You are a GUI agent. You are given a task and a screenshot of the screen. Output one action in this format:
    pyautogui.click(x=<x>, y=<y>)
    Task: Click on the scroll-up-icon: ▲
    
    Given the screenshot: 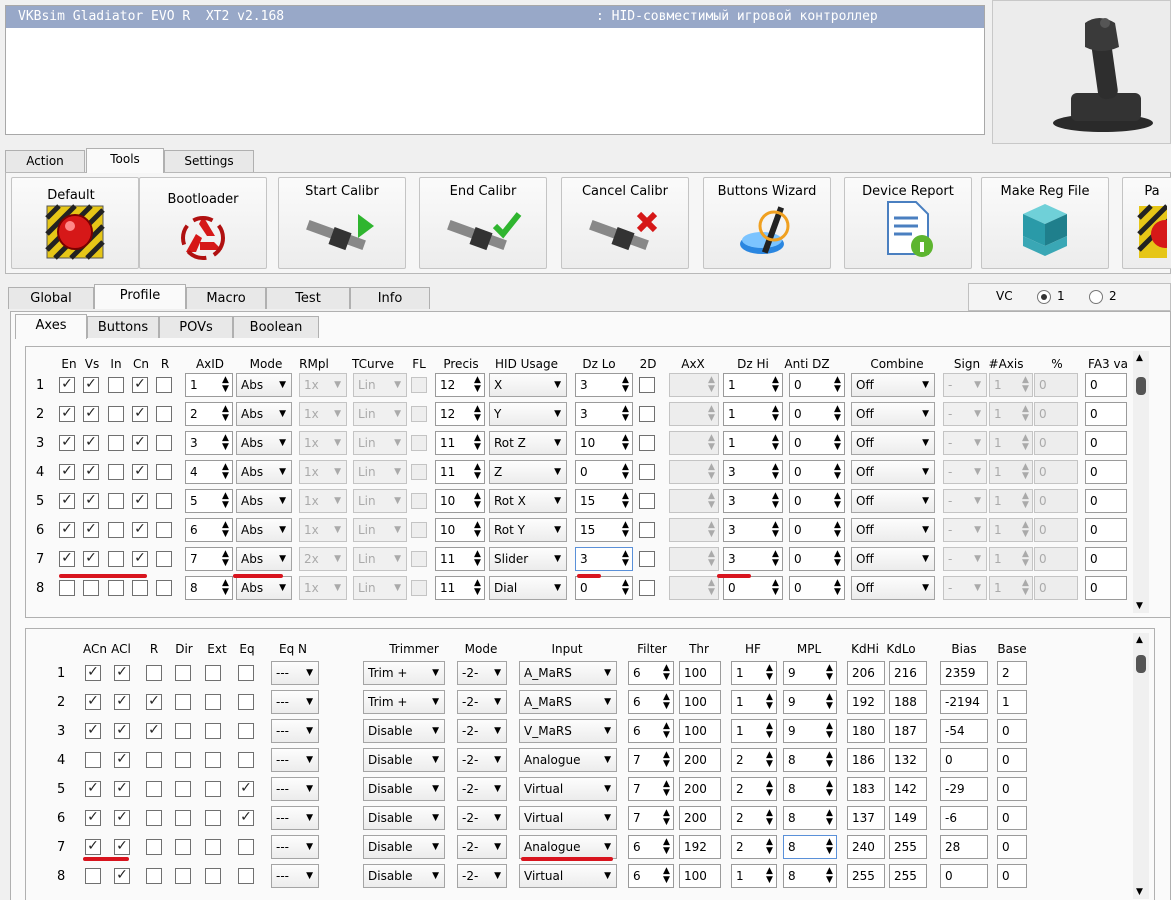 What is the action you would take?
    pyautogui.click(x=1139, y=358)
    